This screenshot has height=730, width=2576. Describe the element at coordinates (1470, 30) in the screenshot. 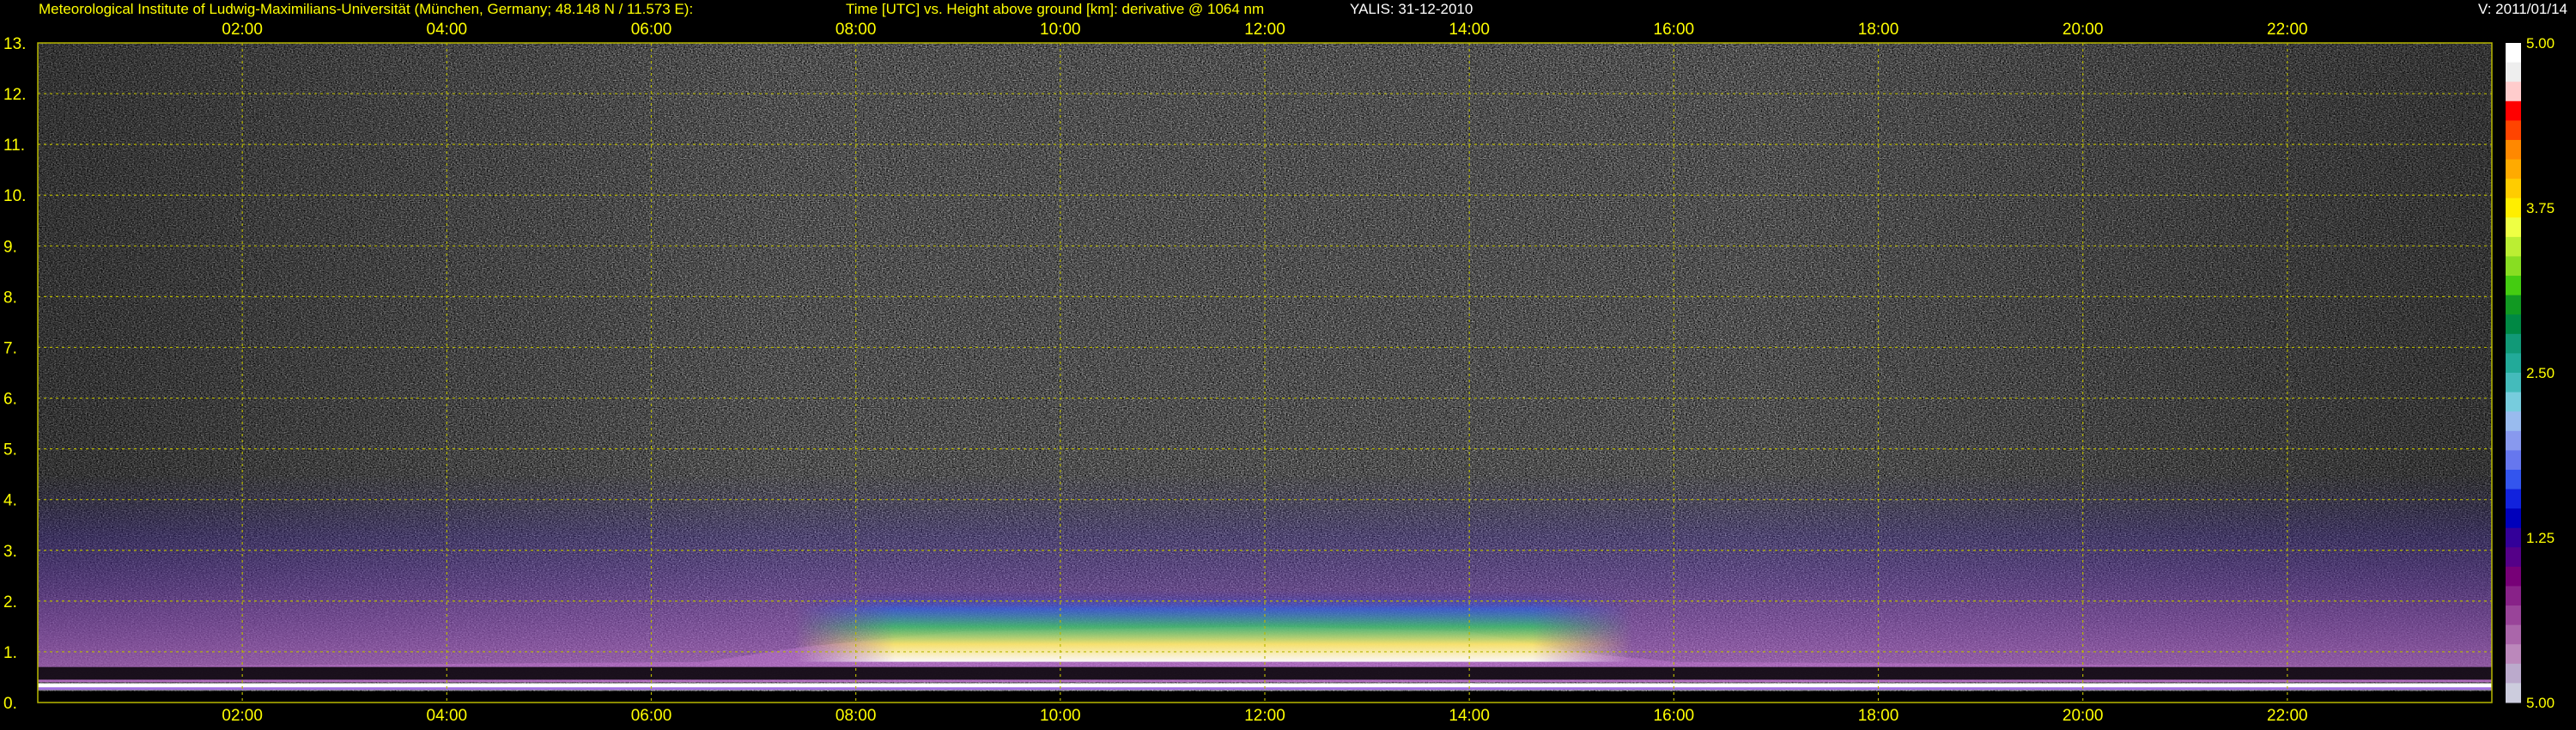

I see `x-tick-label-top: 14:00` at that location.